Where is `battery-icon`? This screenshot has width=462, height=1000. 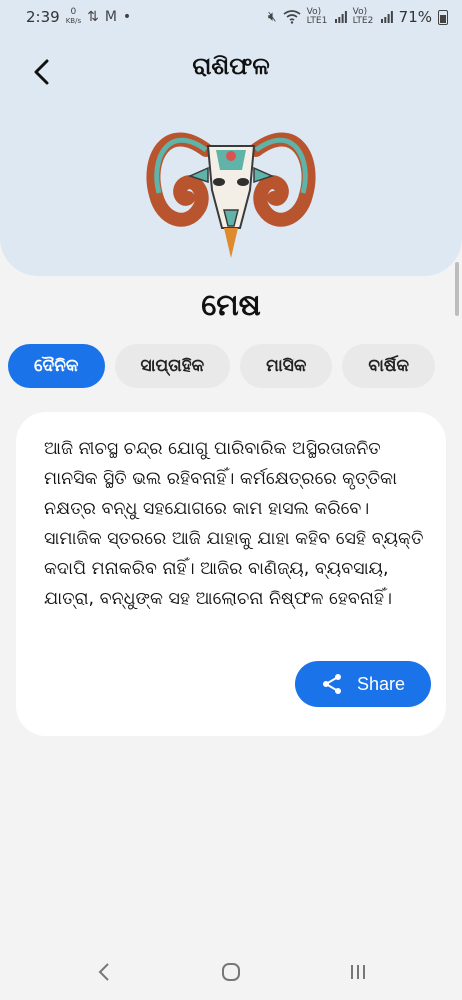 battery-icon is located at coordinates (443, 17).